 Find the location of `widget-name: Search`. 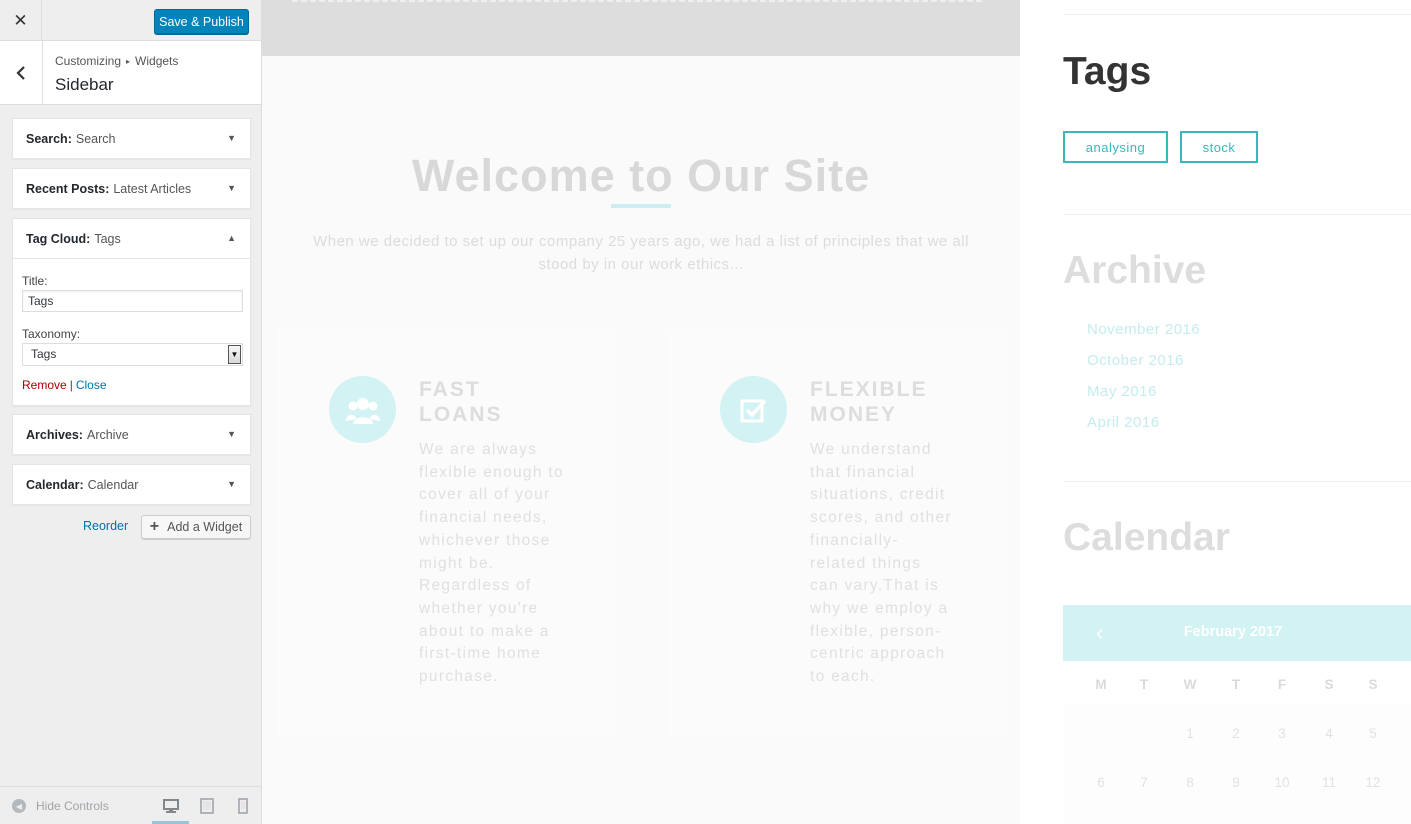

widget-name: Search is located at coordinates (95, 138).